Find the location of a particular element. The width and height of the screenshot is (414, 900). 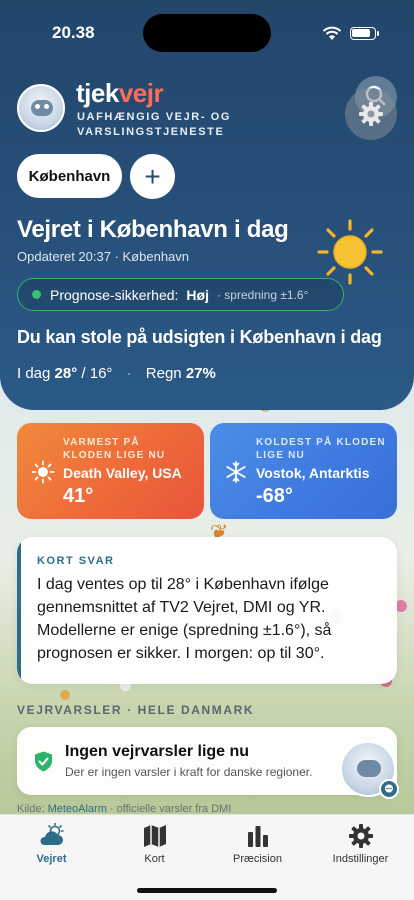

chat-icon is located at coordinates (389, 789).